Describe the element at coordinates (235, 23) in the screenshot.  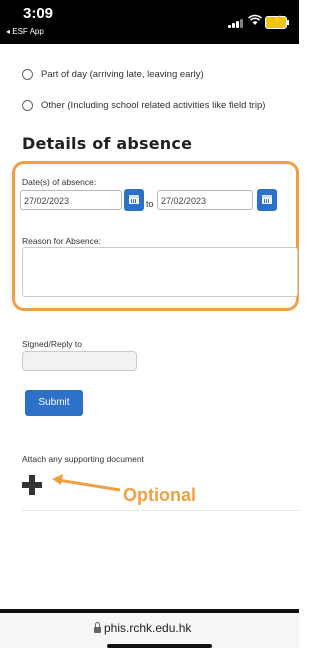
I see `cellular-signal-icon` at that location.